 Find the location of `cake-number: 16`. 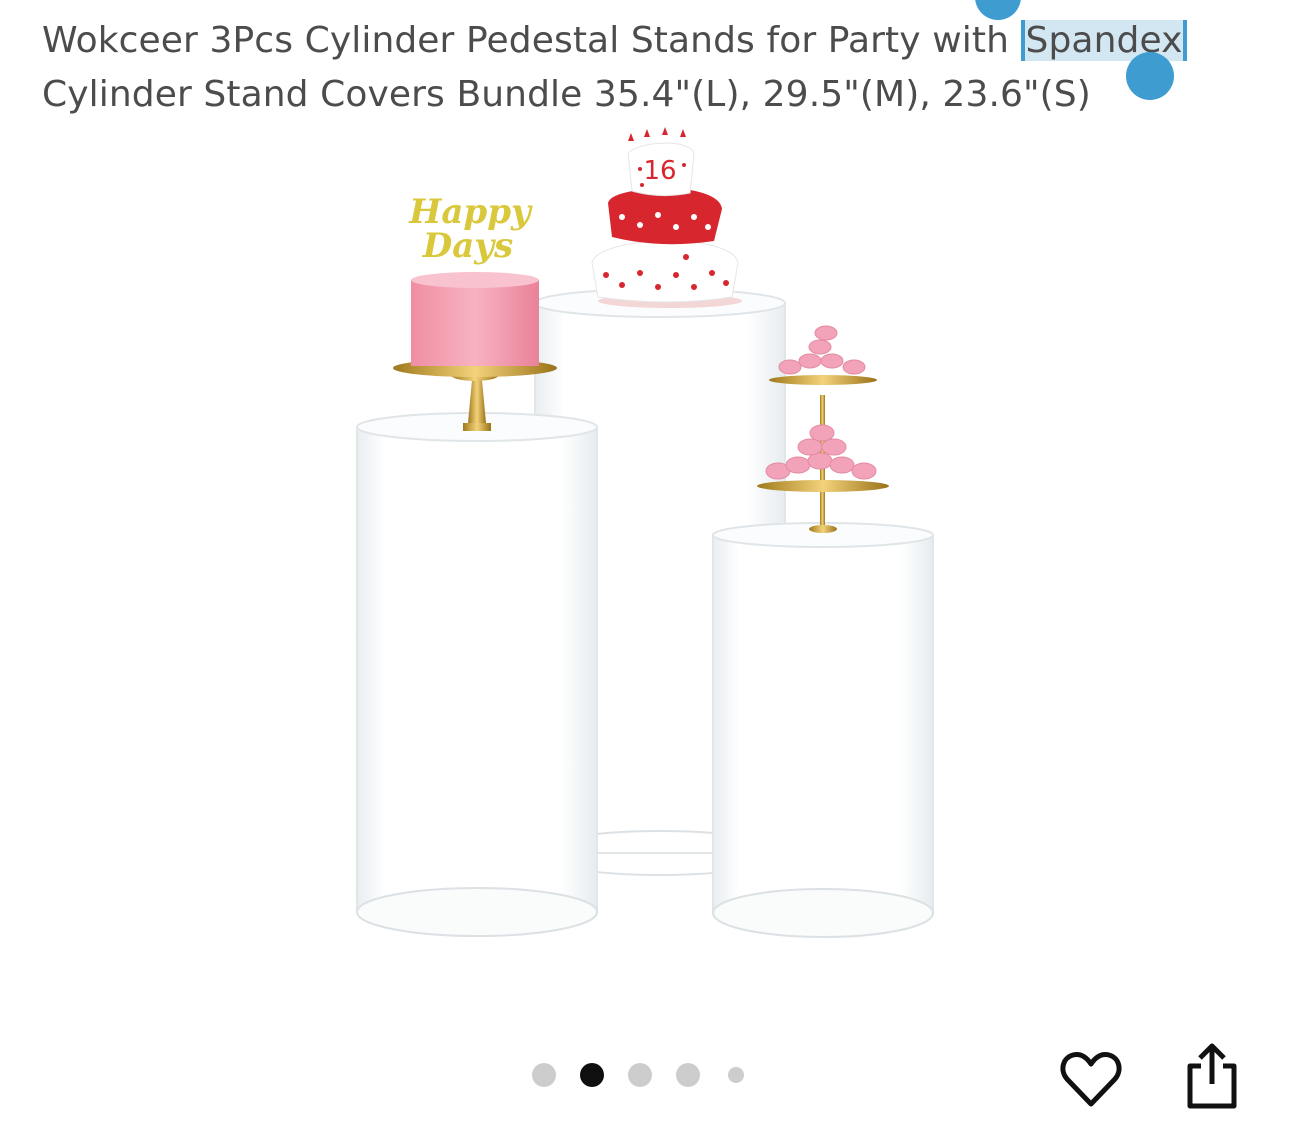

cake-number: 16 is located at coordinates (659, 171).